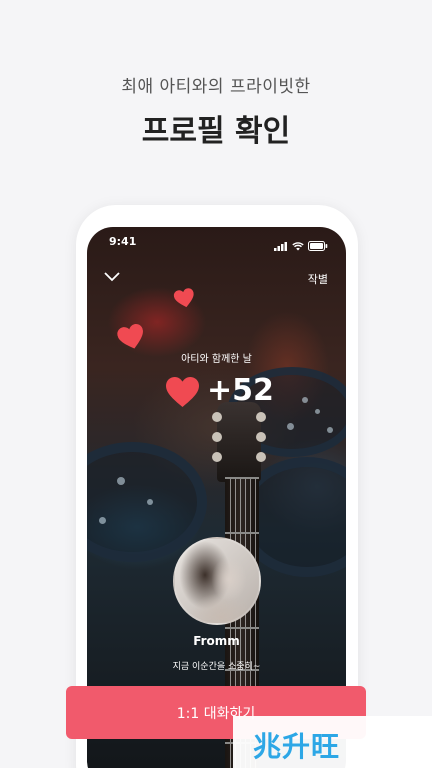  What do you see at coordinates (281, 245) in the screenshot?
I see `signal-icon` at bounding box center [281, 245].